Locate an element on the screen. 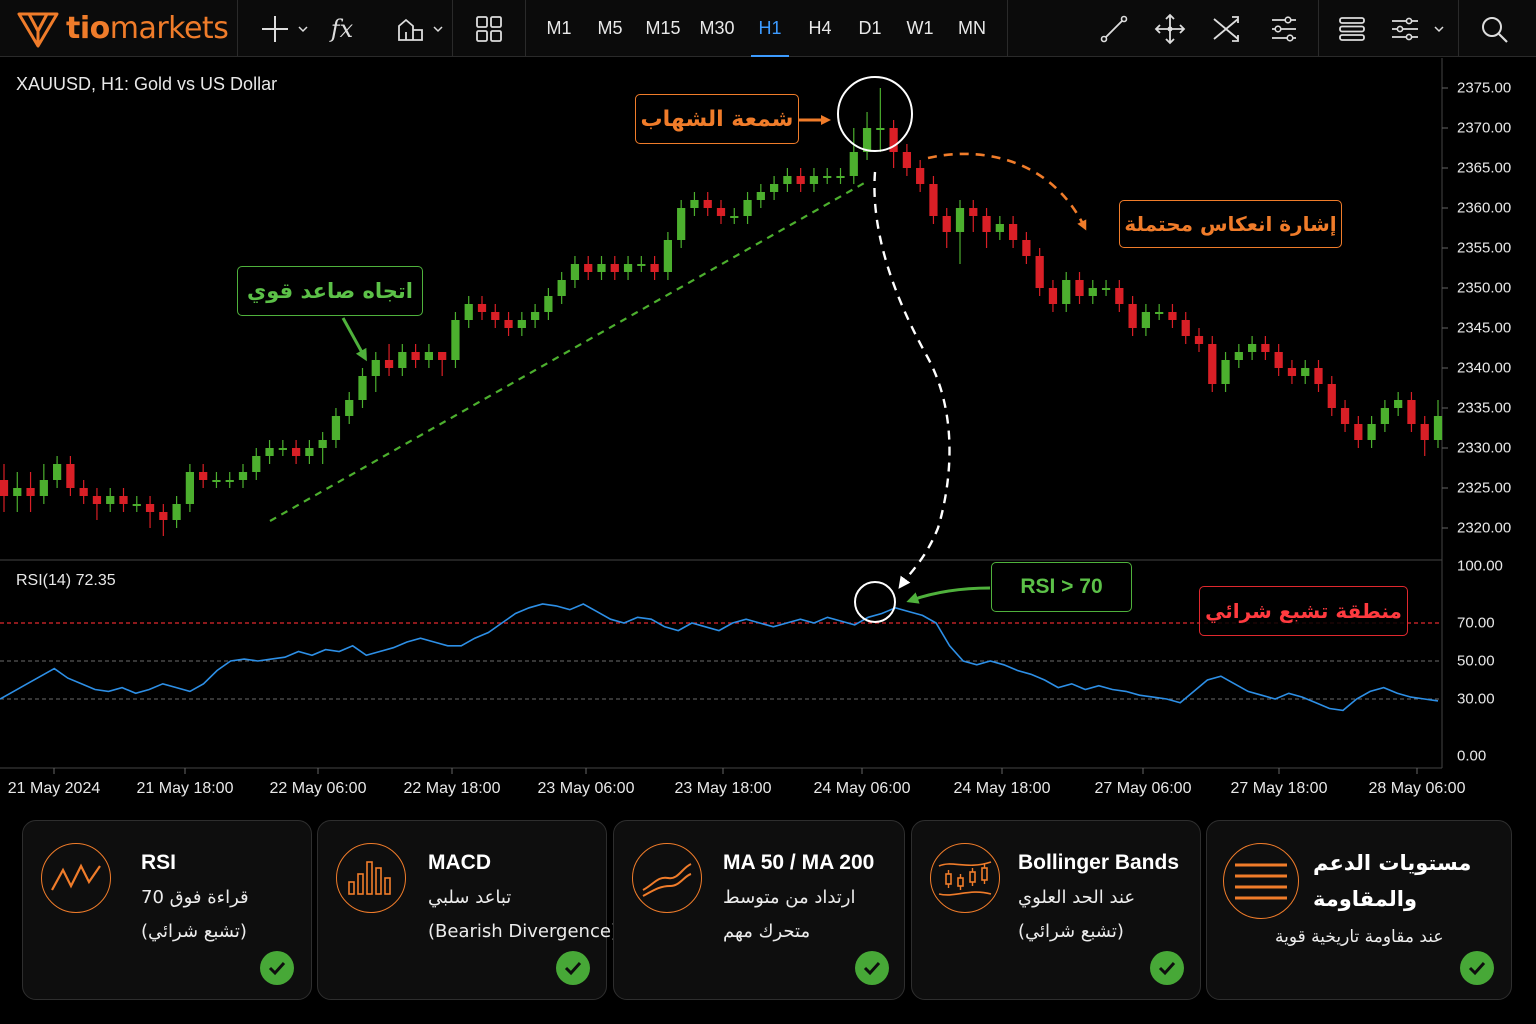 The width and height of the screenshot is (1536, 1024). search-button is located at coordinates (1494, 28).